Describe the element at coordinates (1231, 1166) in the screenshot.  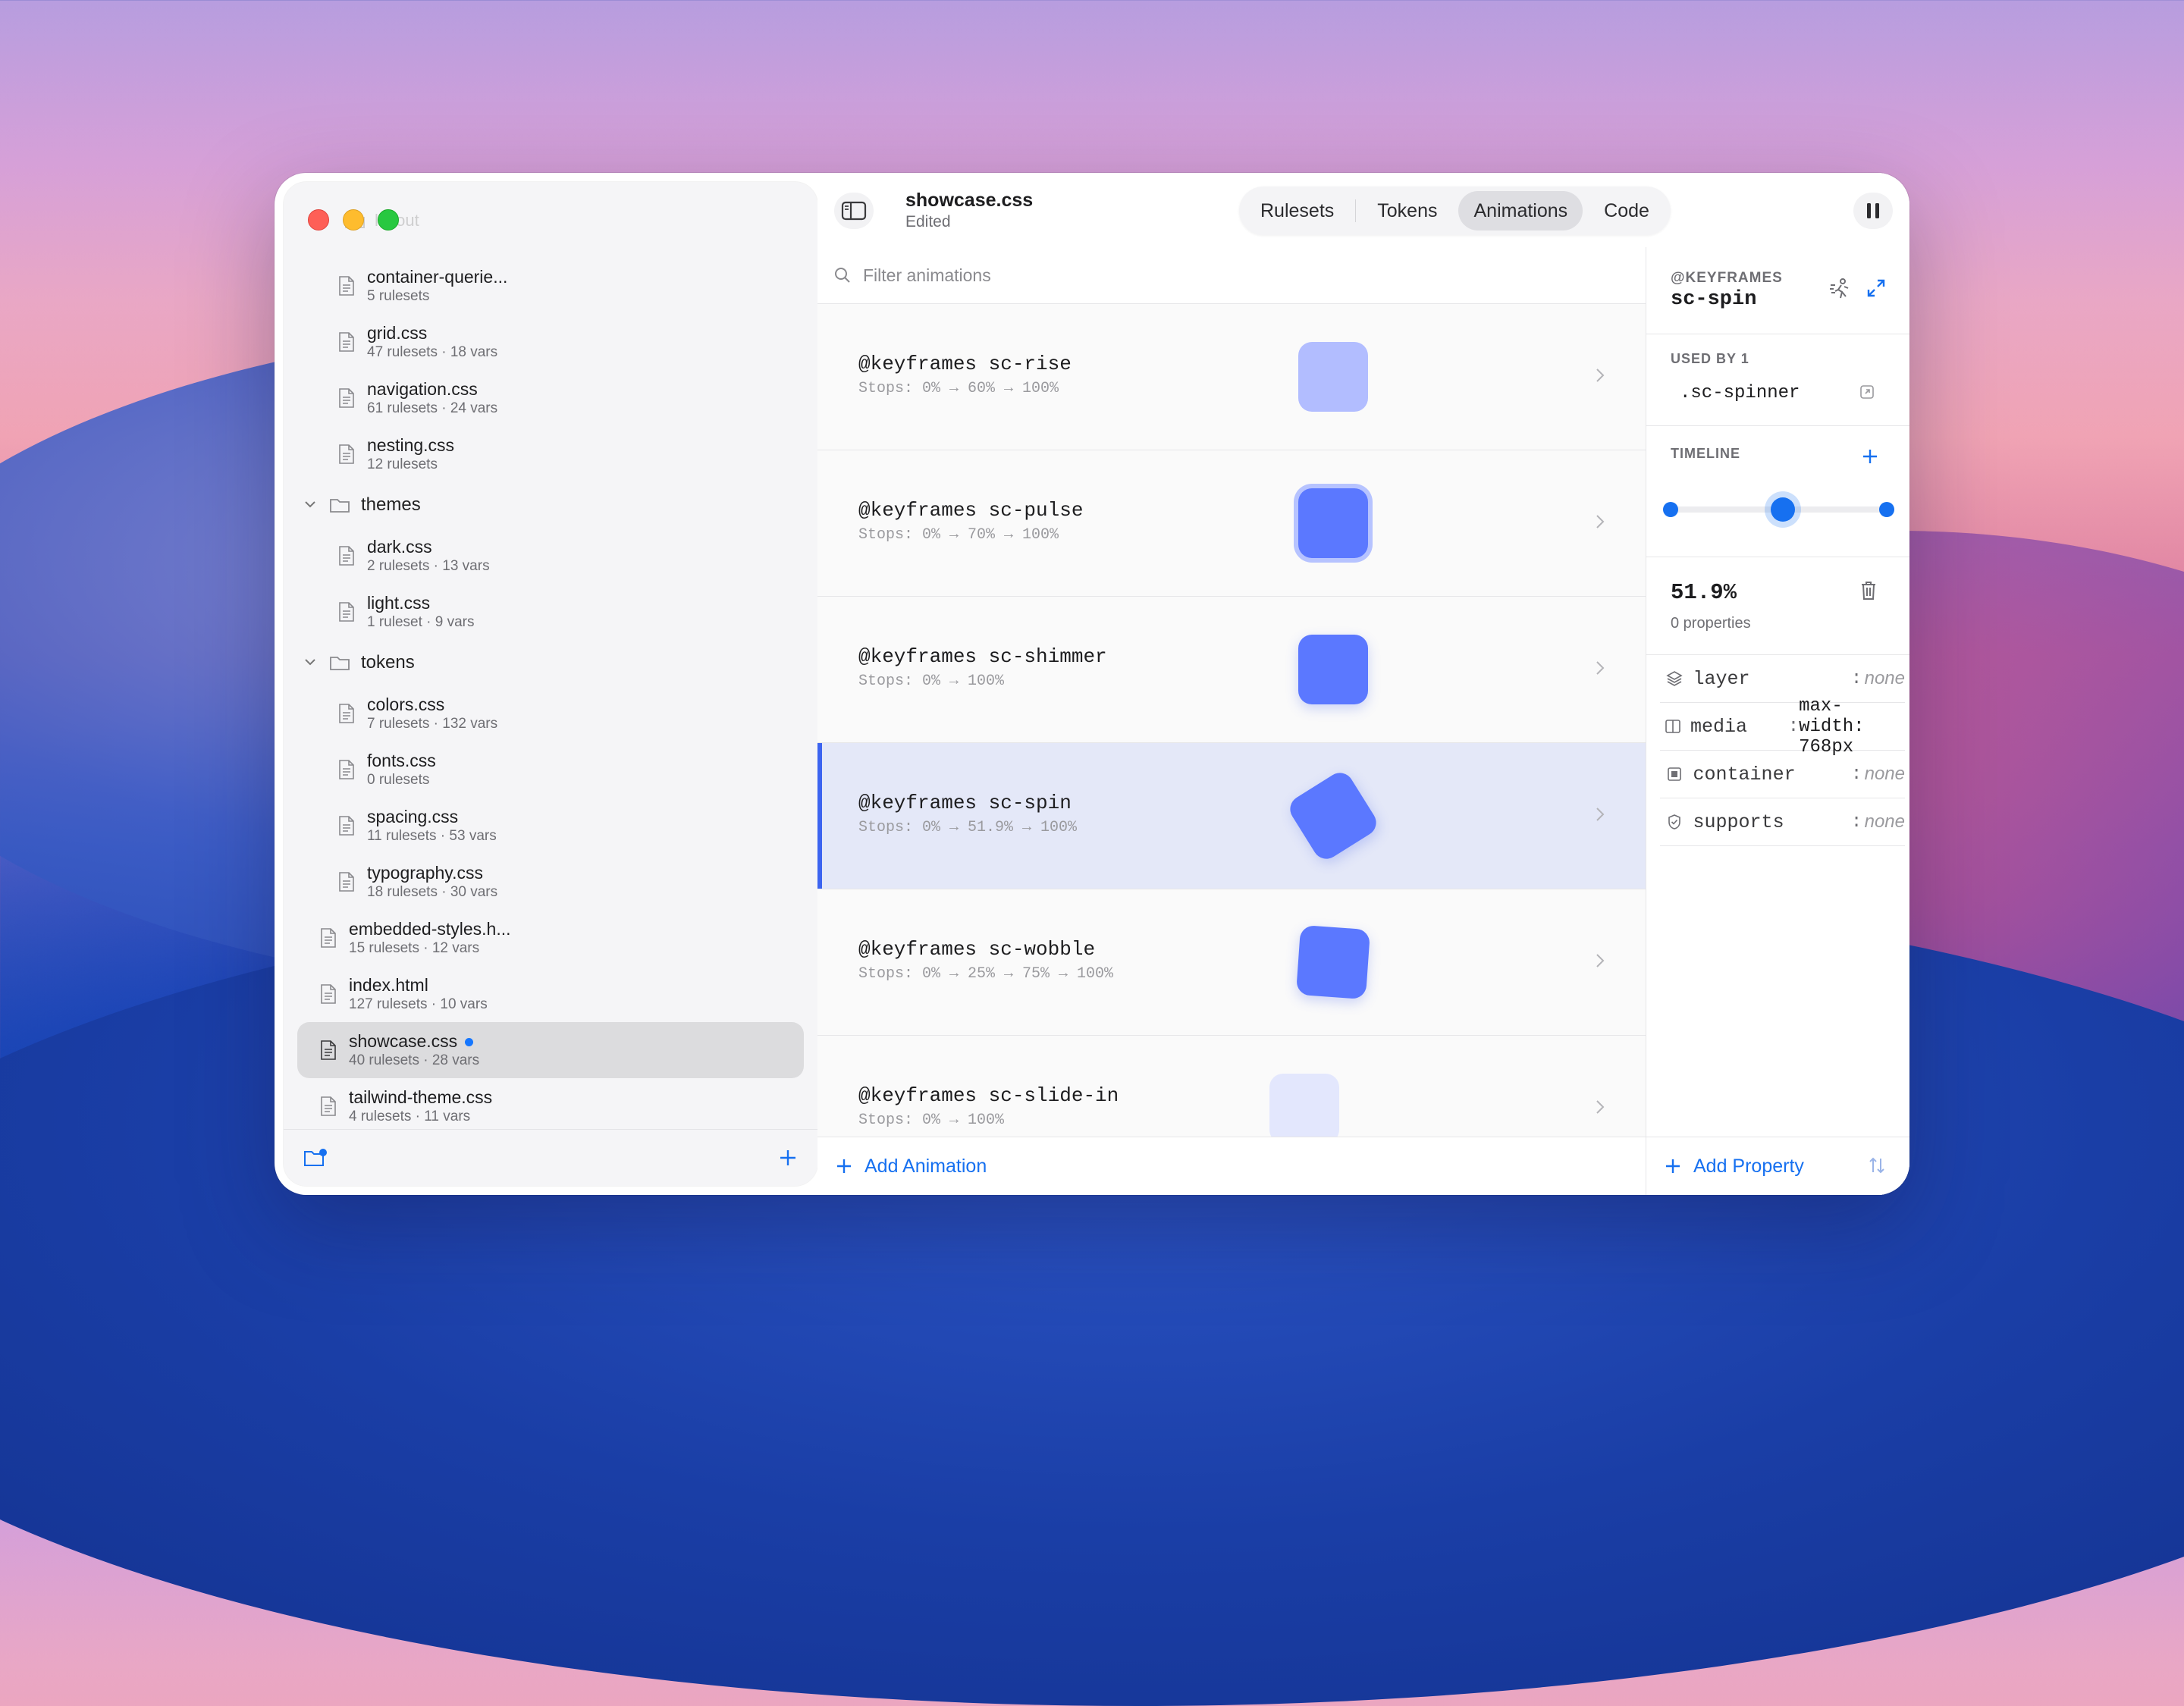
I see `add-animation-button: Add Animation` at that location.